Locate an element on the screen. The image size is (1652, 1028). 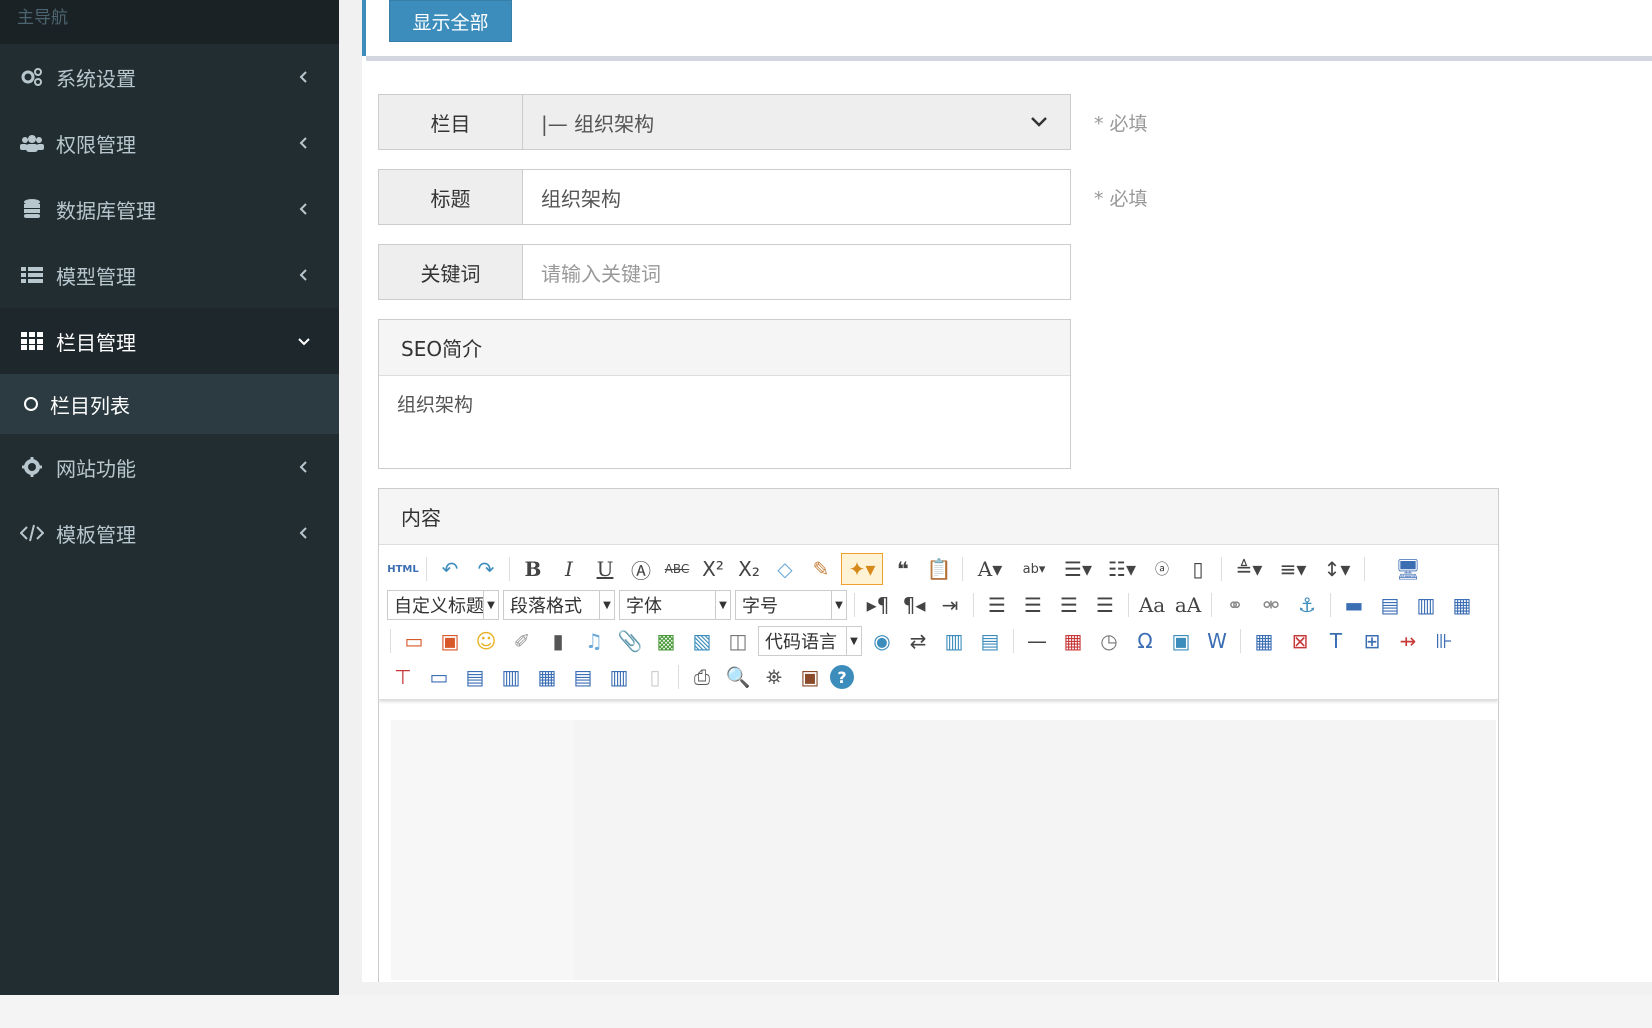
image-none-icon: ▬ is located at coordinates (1354, 605).